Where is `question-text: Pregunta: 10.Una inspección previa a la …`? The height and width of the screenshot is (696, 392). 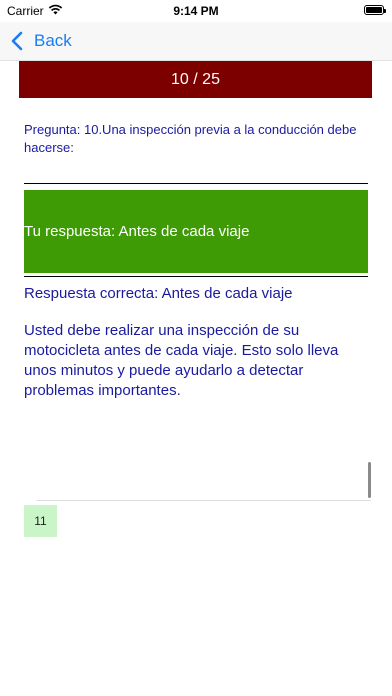
question-text: Pregunta: 10.Una inspección previa a la … is located at coordinates (190, 138).